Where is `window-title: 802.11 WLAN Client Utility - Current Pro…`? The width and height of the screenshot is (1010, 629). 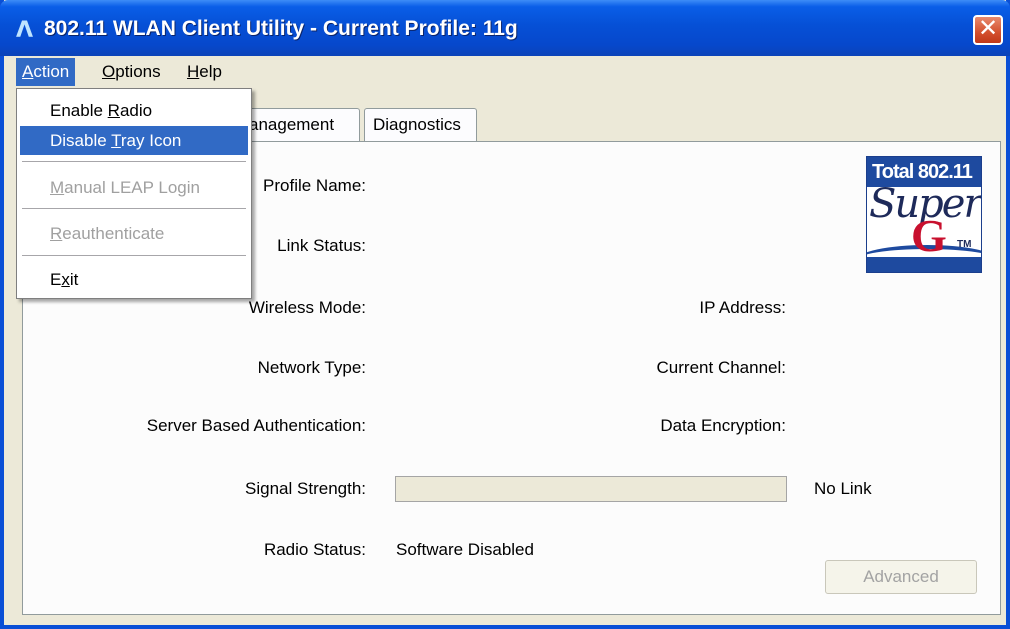 window-title: 802.11 WLAN Client Utility - Current Pro… is located at coordinates (281, 28).